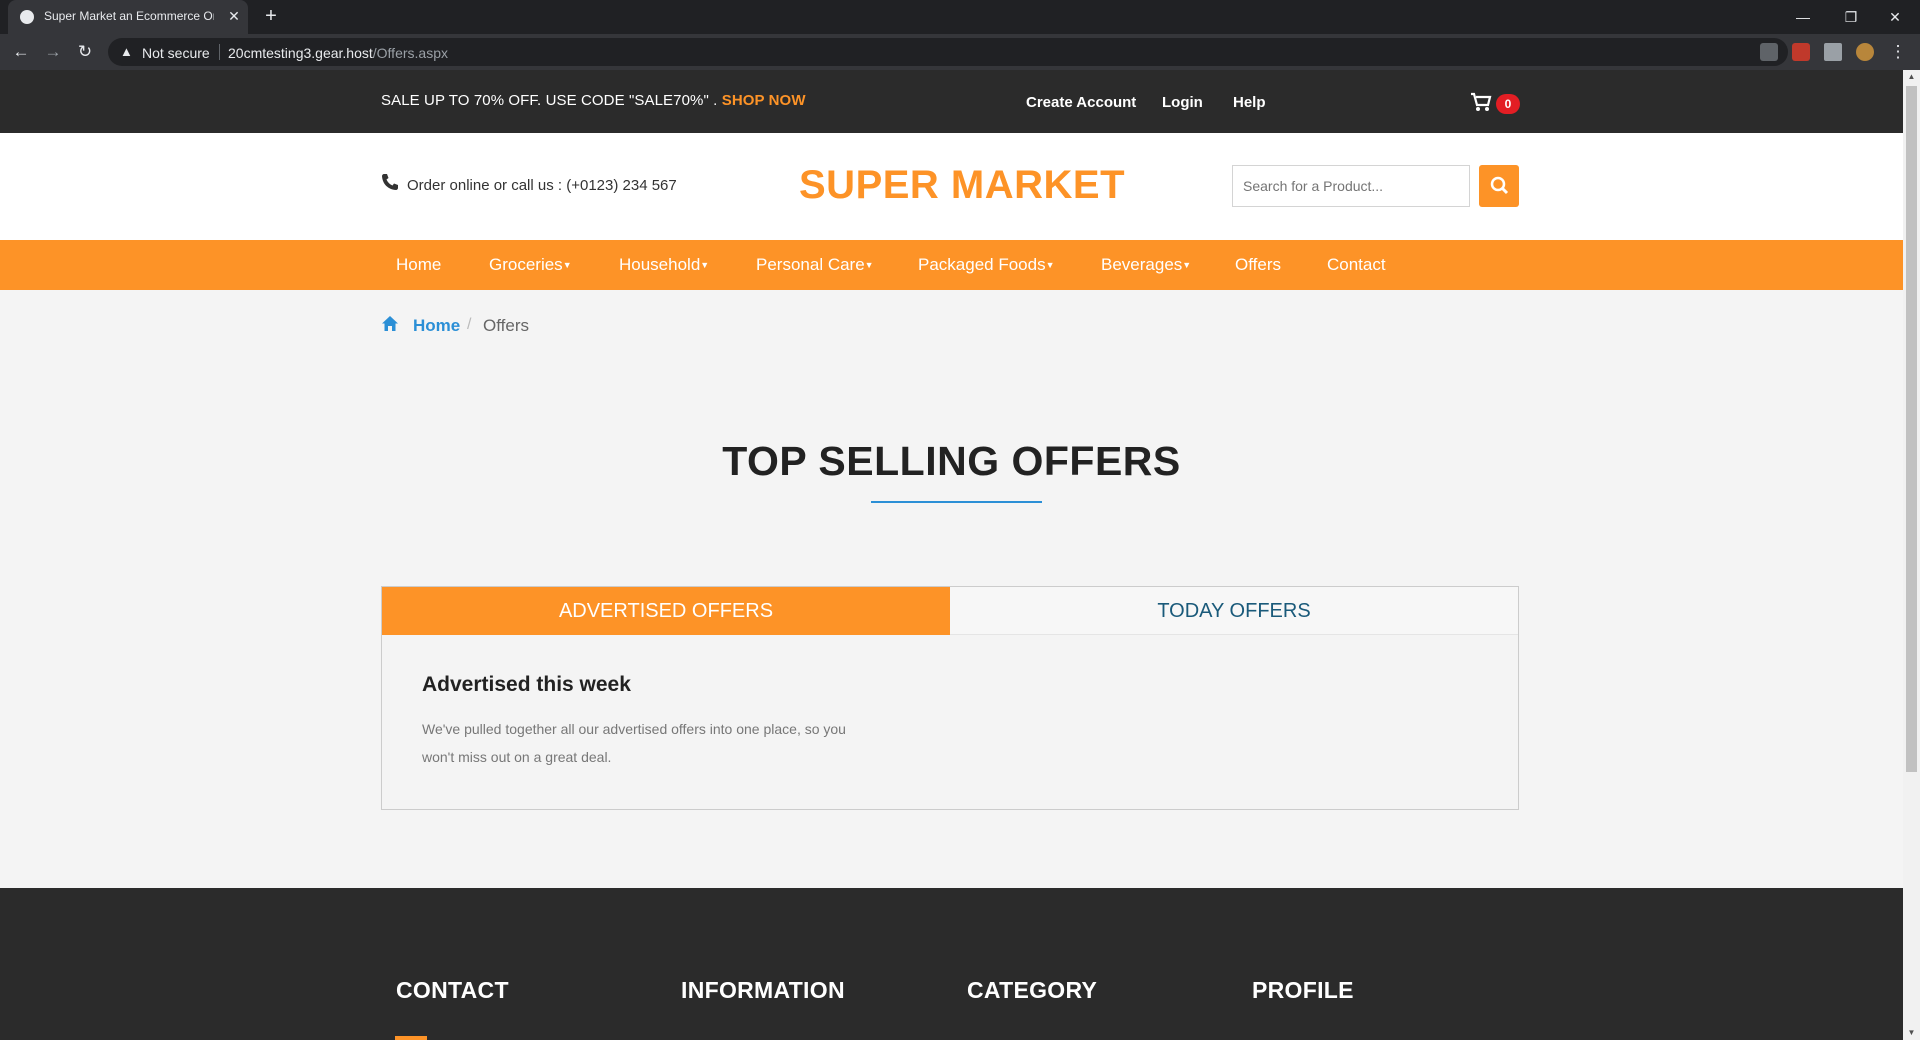  I want to click on search-button, so click(1499, 186).